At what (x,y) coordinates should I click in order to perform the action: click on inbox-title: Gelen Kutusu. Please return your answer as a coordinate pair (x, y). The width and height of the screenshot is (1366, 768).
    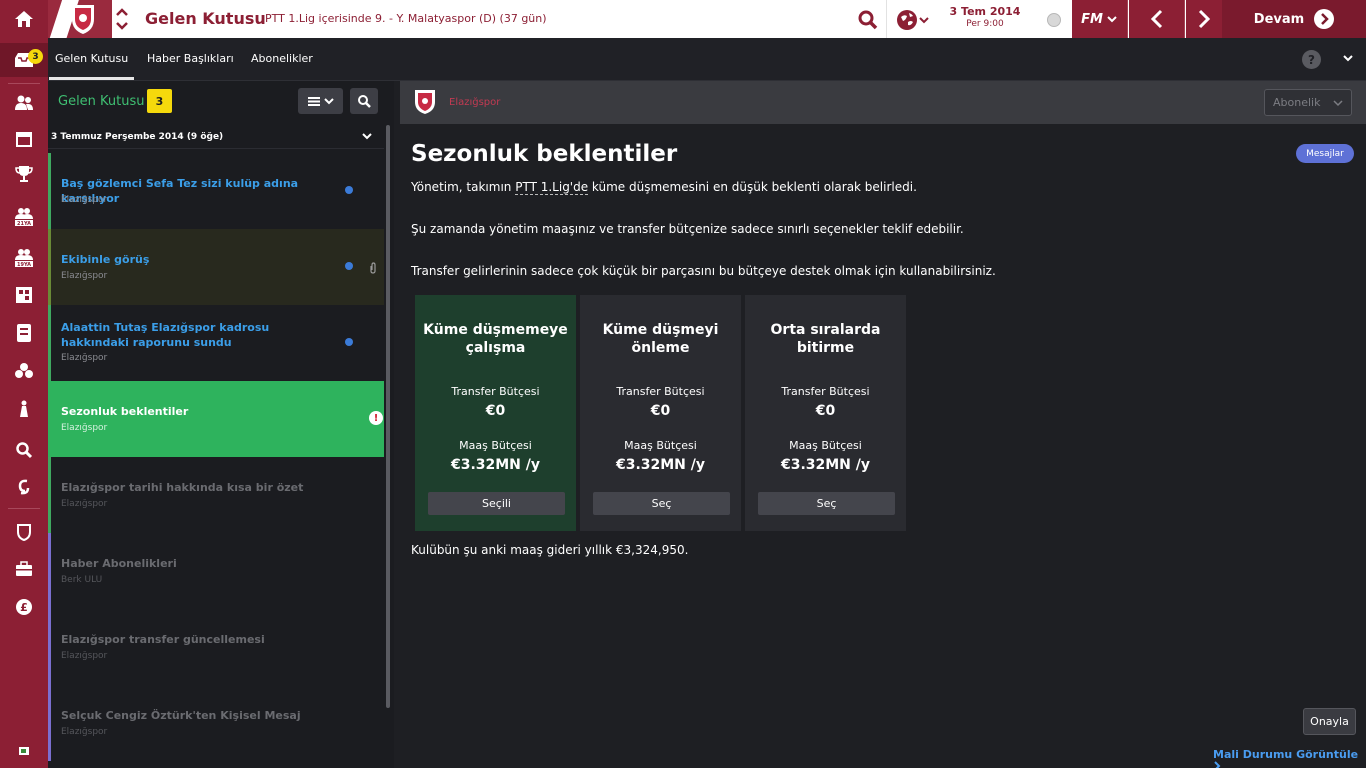
    Looking at the image, I should click on (101, 101).